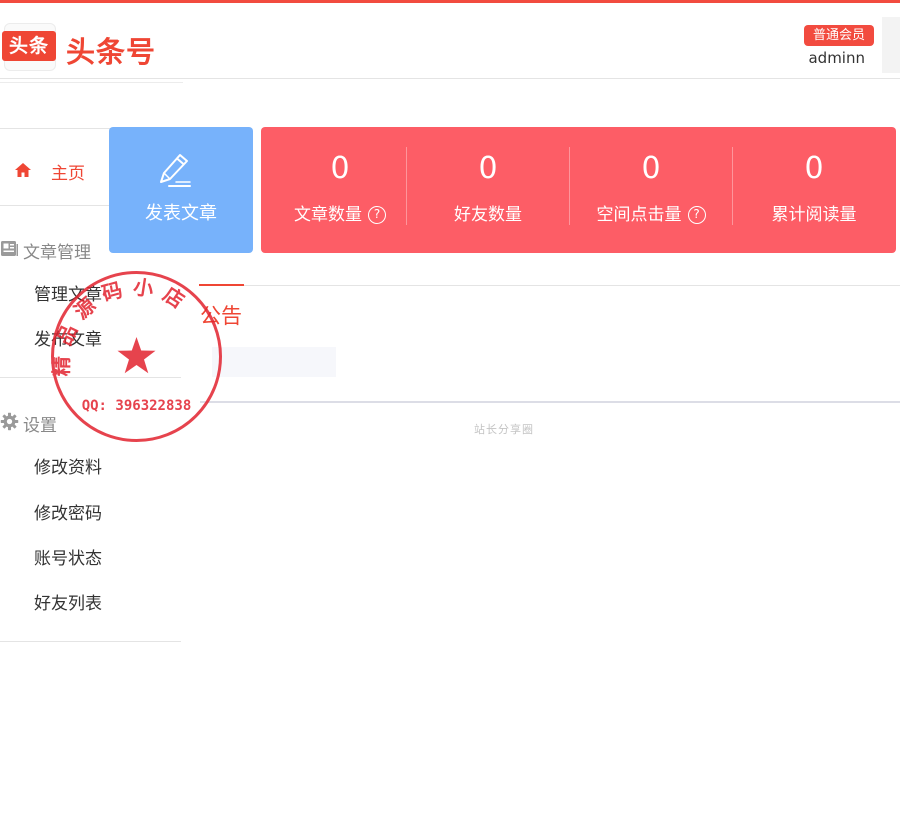  I want to click on sidebar-item-edit-profile: 修改资料, so click(68, 465).